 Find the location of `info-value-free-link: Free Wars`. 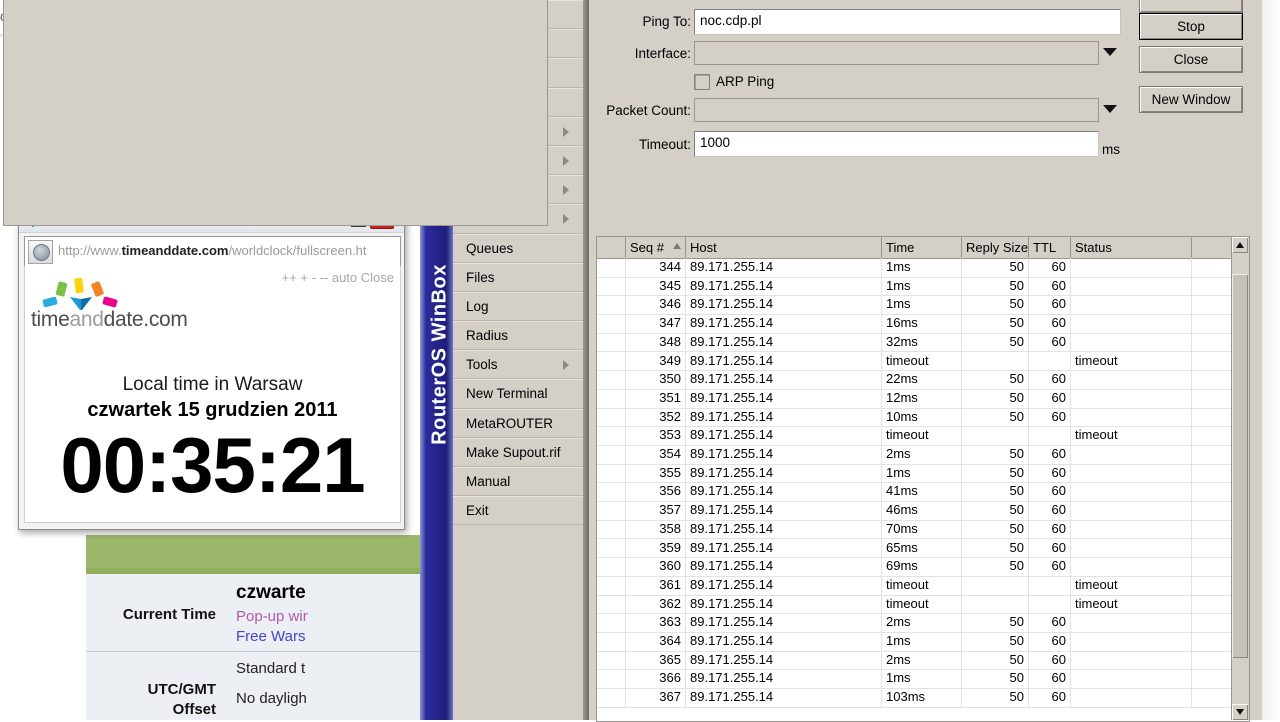

info-value-free-link: Free Wars is located at coordinates (270, 636).